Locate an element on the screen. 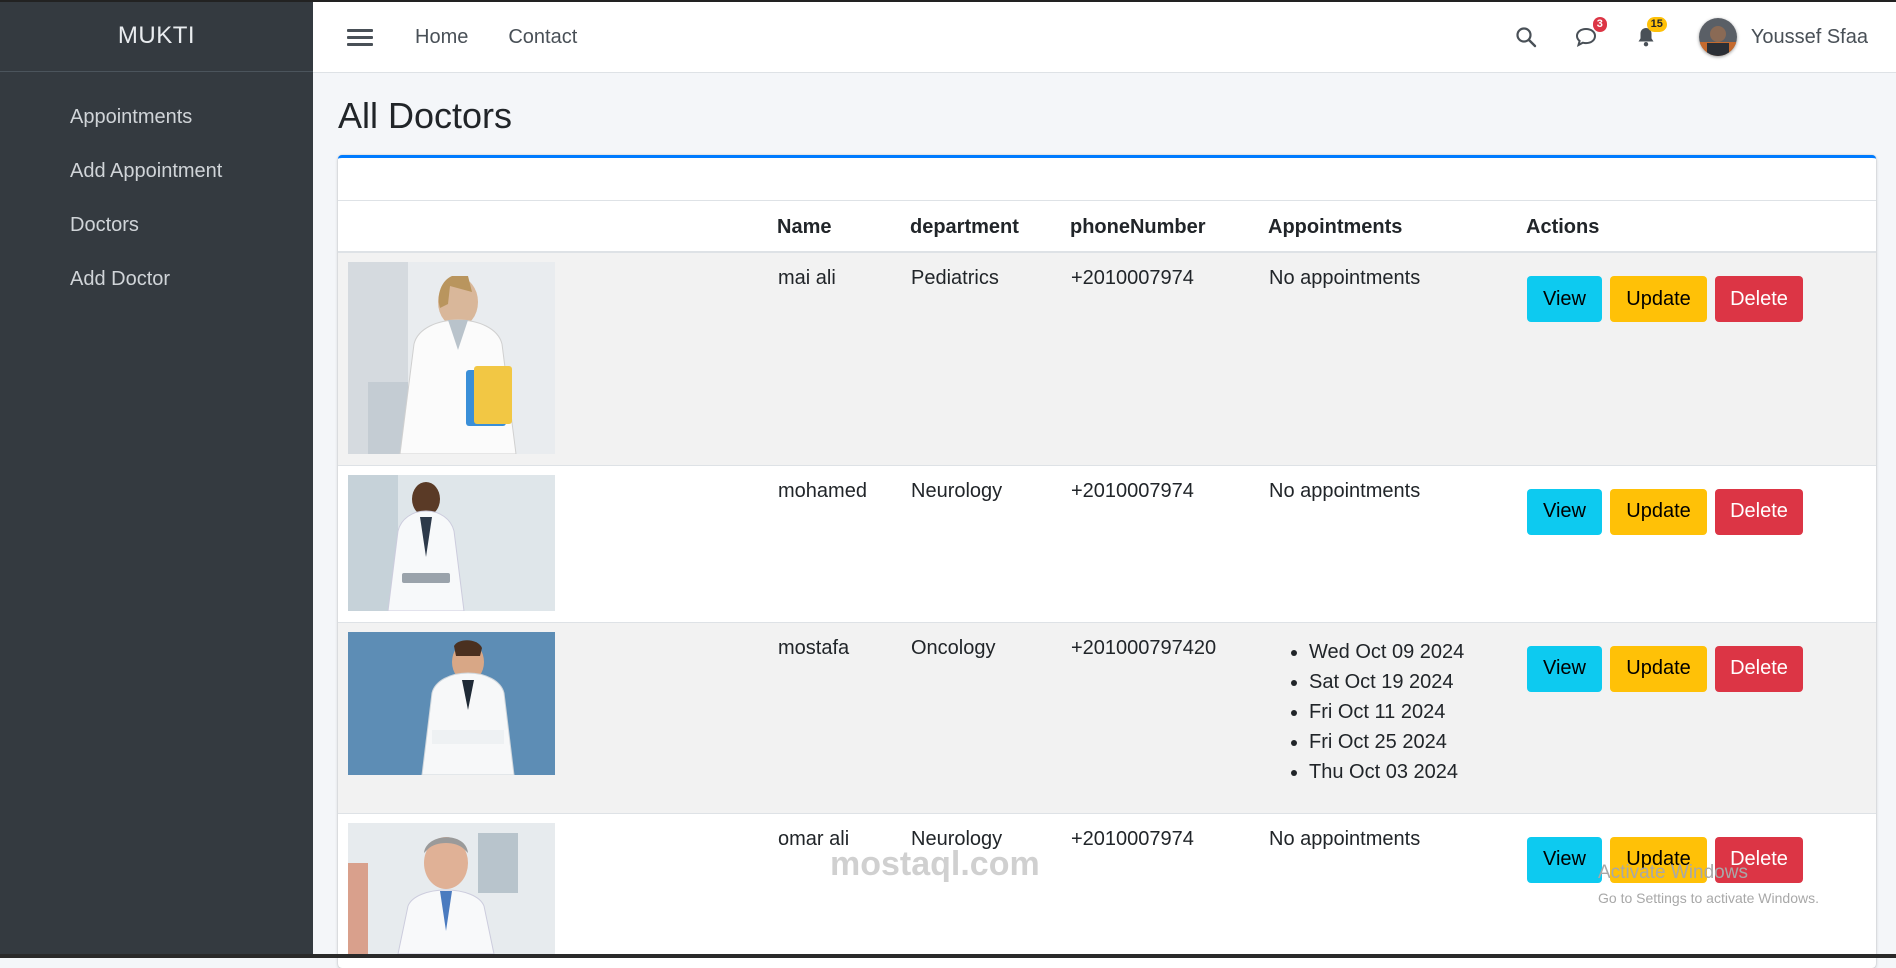  doctor-name: mai ali is located at coordinates (843, 358).